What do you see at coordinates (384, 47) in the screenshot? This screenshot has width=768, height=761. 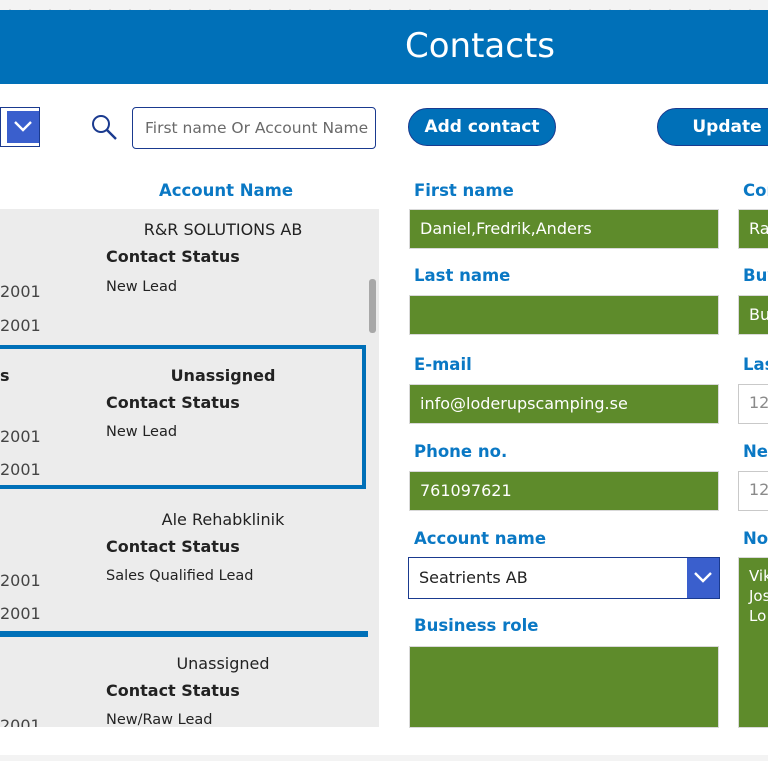 I see `header-bar: Contacts` at bounding box center [384, 47].